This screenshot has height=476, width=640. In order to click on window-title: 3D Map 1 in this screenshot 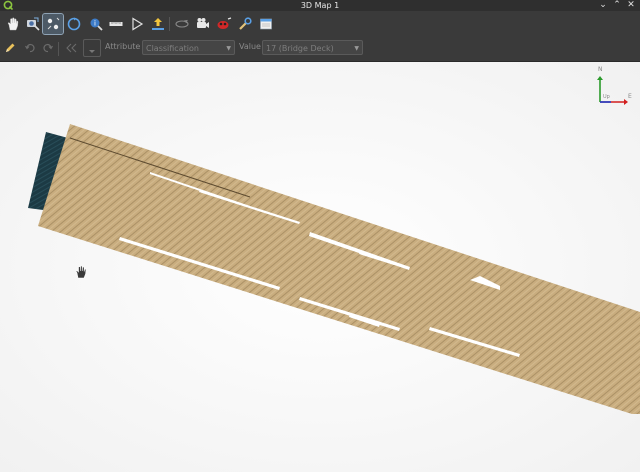, I will do `click(320, 5)`.